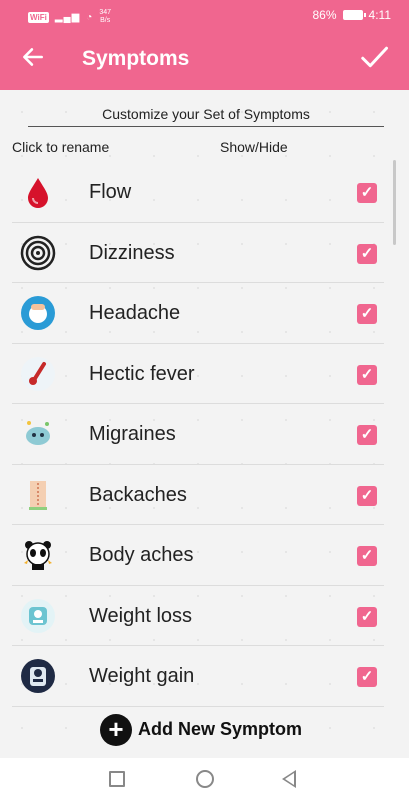 This screenshot has height=800, width=409. What do you see at coordinates (38, 495) in the screenshot?
I see `back-icon` at bounding box center [38, 495].